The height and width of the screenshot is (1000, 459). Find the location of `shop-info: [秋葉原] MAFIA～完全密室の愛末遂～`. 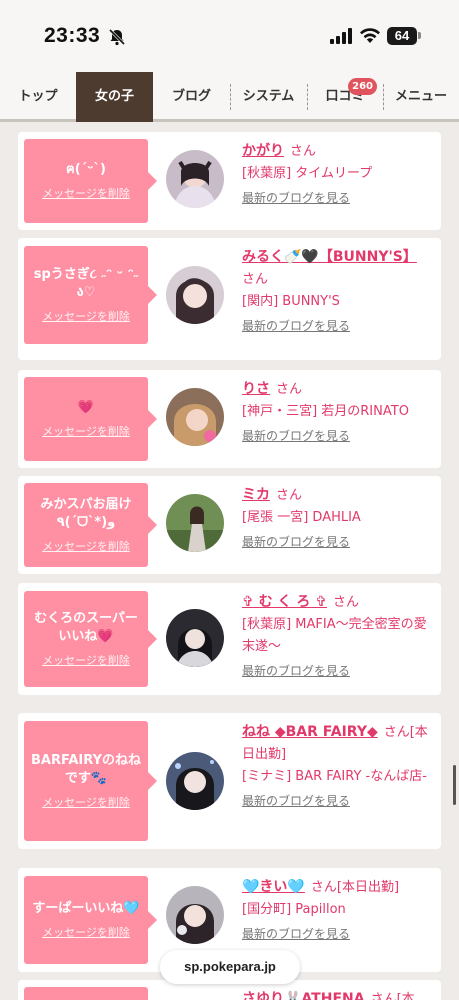

shop-info: [秋葉原] MAFIA～完全密室の愛末遂～ is located at coordinates (334, 635).